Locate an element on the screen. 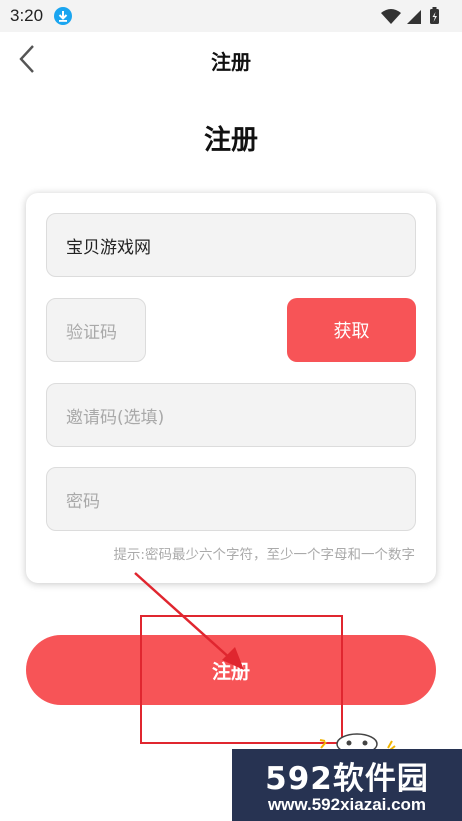 Image resolution: width=462 pixels, height=821 pixels. register-button: 注册 is located at coordinates (231, 670).